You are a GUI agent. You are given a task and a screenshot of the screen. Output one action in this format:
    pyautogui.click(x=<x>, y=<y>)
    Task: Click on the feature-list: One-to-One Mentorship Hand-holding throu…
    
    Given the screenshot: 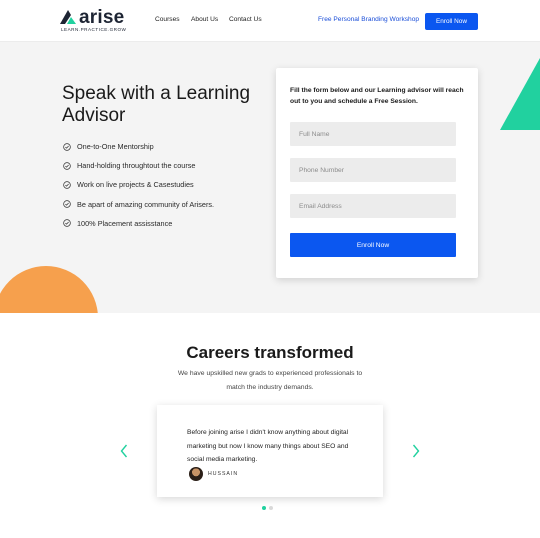 What is the action you would take?
    pyautogui.click(x=138, y=185)
    